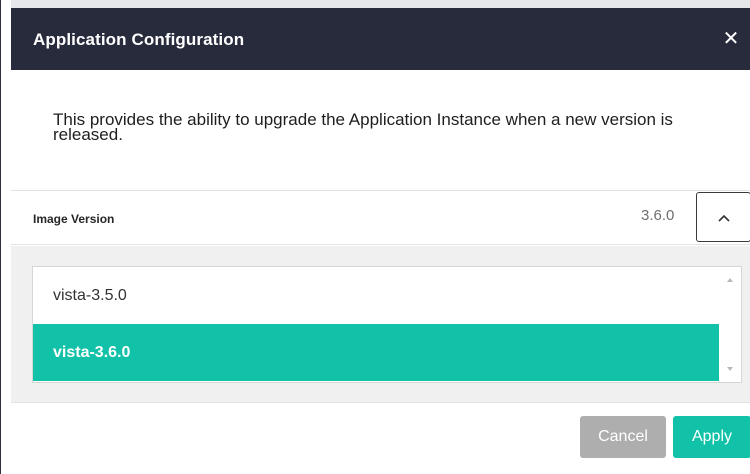 This screenshot has height=474, width=750. What do you see at coordinates (658, 215) in the screenshot?
I see `image-version-value: 3.6.0` at bounding box center [658, 215].